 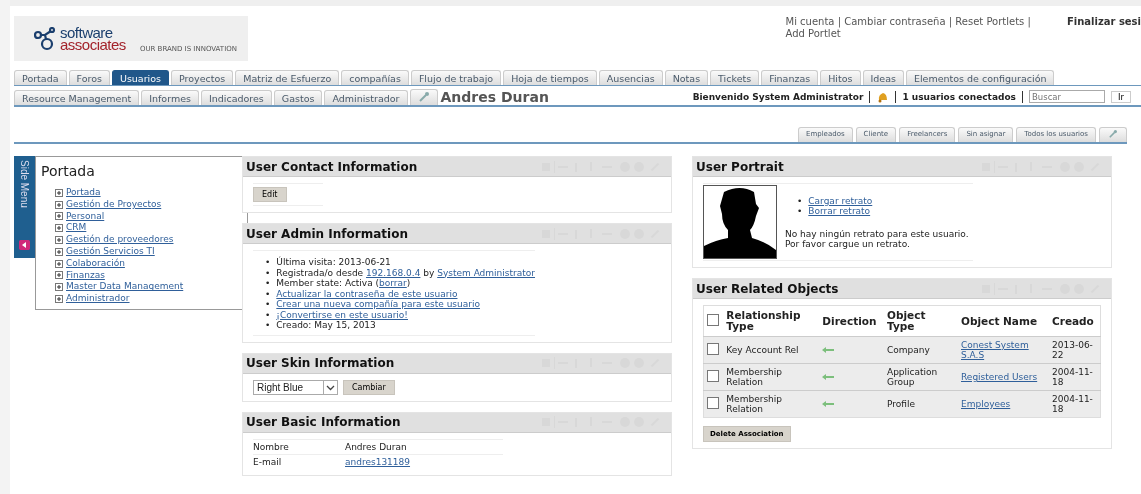 I want to click on wrench-icon, so click(x=423, y=97).